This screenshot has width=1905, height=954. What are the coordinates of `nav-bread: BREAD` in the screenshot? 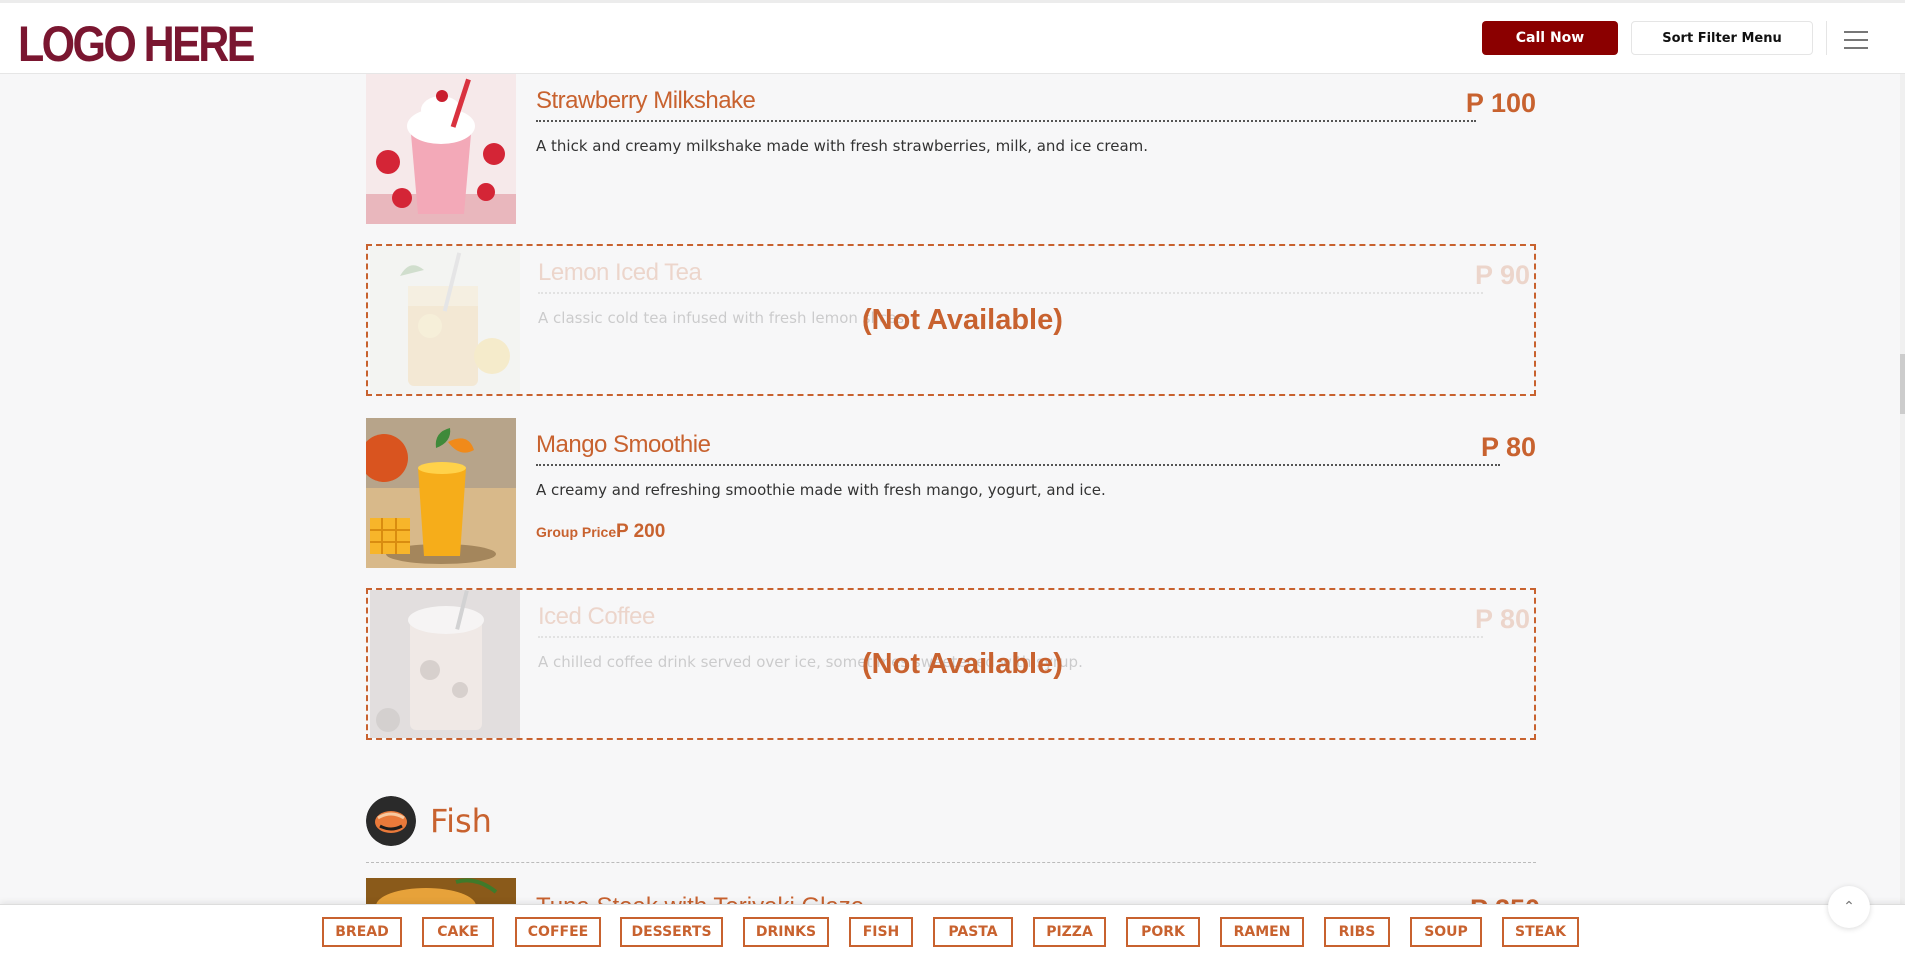 It's located at (362, 932).